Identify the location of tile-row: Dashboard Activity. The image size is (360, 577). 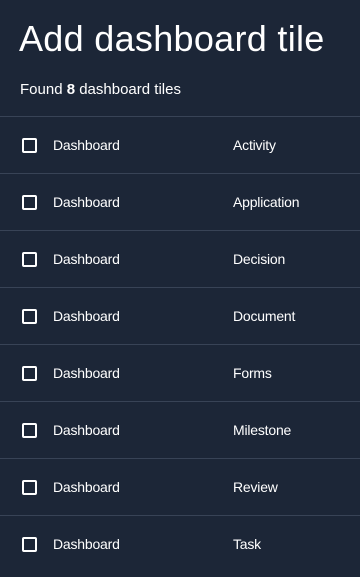
(180, 144).